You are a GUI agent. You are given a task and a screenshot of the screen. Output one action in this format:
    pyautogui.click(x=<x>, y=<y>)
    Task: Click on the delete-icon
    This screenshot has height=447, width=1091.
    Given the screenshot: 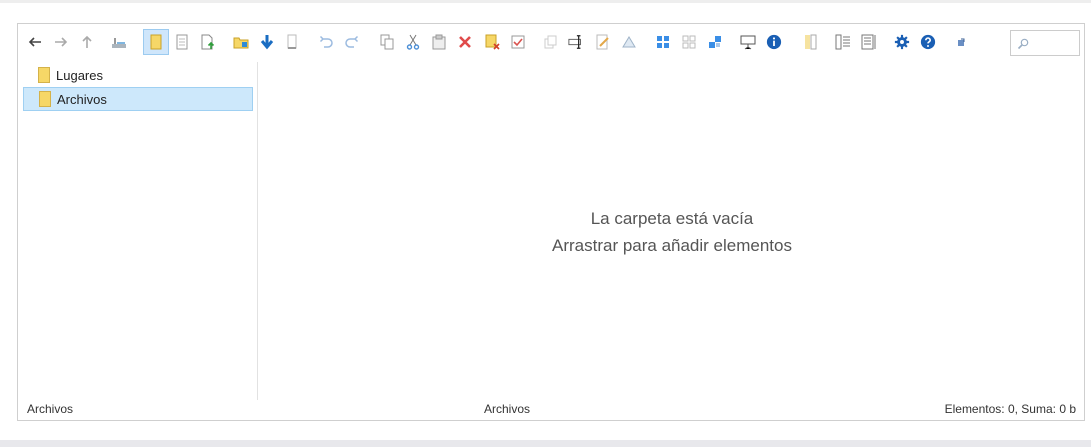 What is the action you would take?
    pyautogui.click(x=465, y=42)
    